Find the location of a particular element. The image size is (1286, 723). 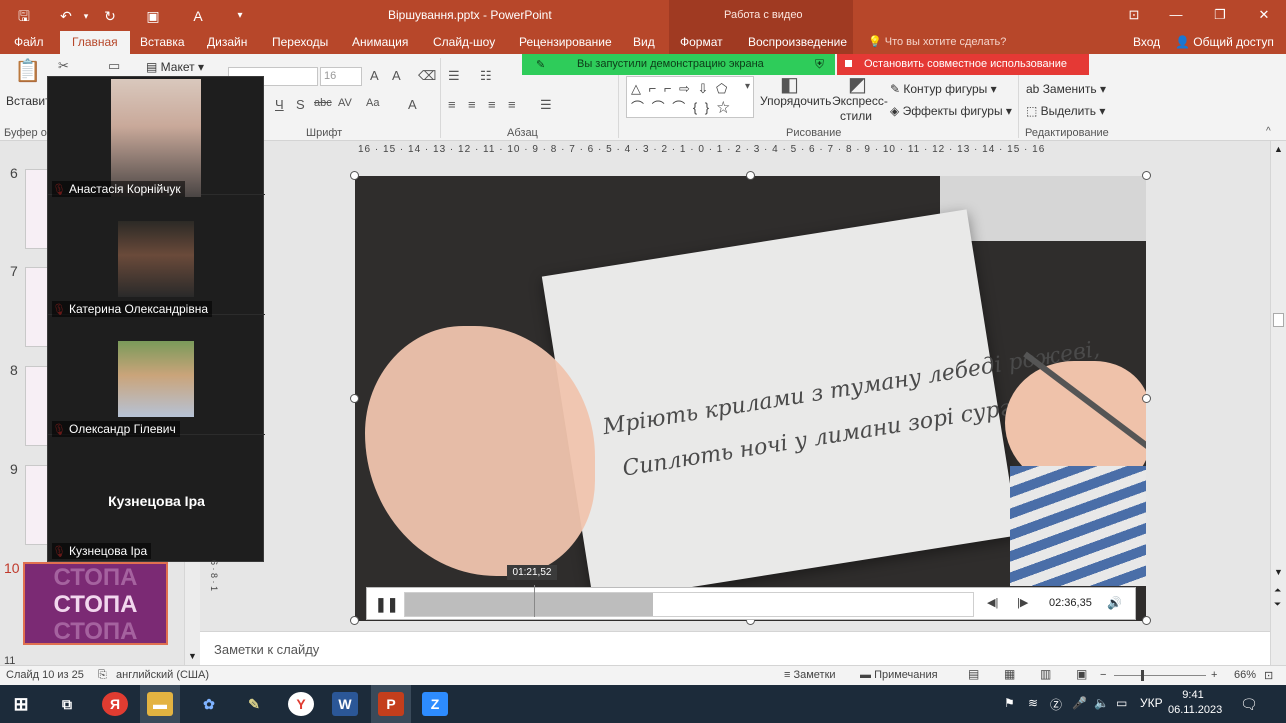

grow-font-icon: A is located at coordinates (374, 75).